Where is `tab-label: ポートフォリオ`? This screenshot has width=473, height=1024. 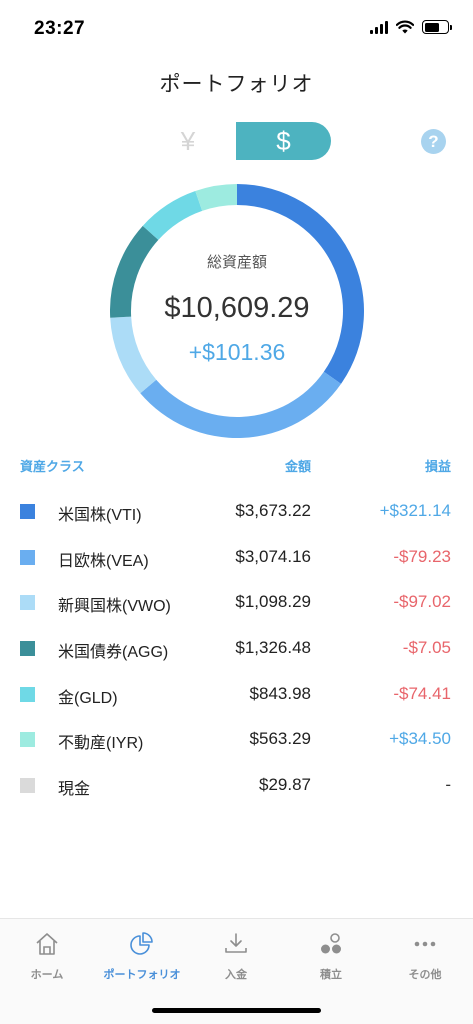 tab-label: ポートフォリオ is located at coordinates (142, 975).